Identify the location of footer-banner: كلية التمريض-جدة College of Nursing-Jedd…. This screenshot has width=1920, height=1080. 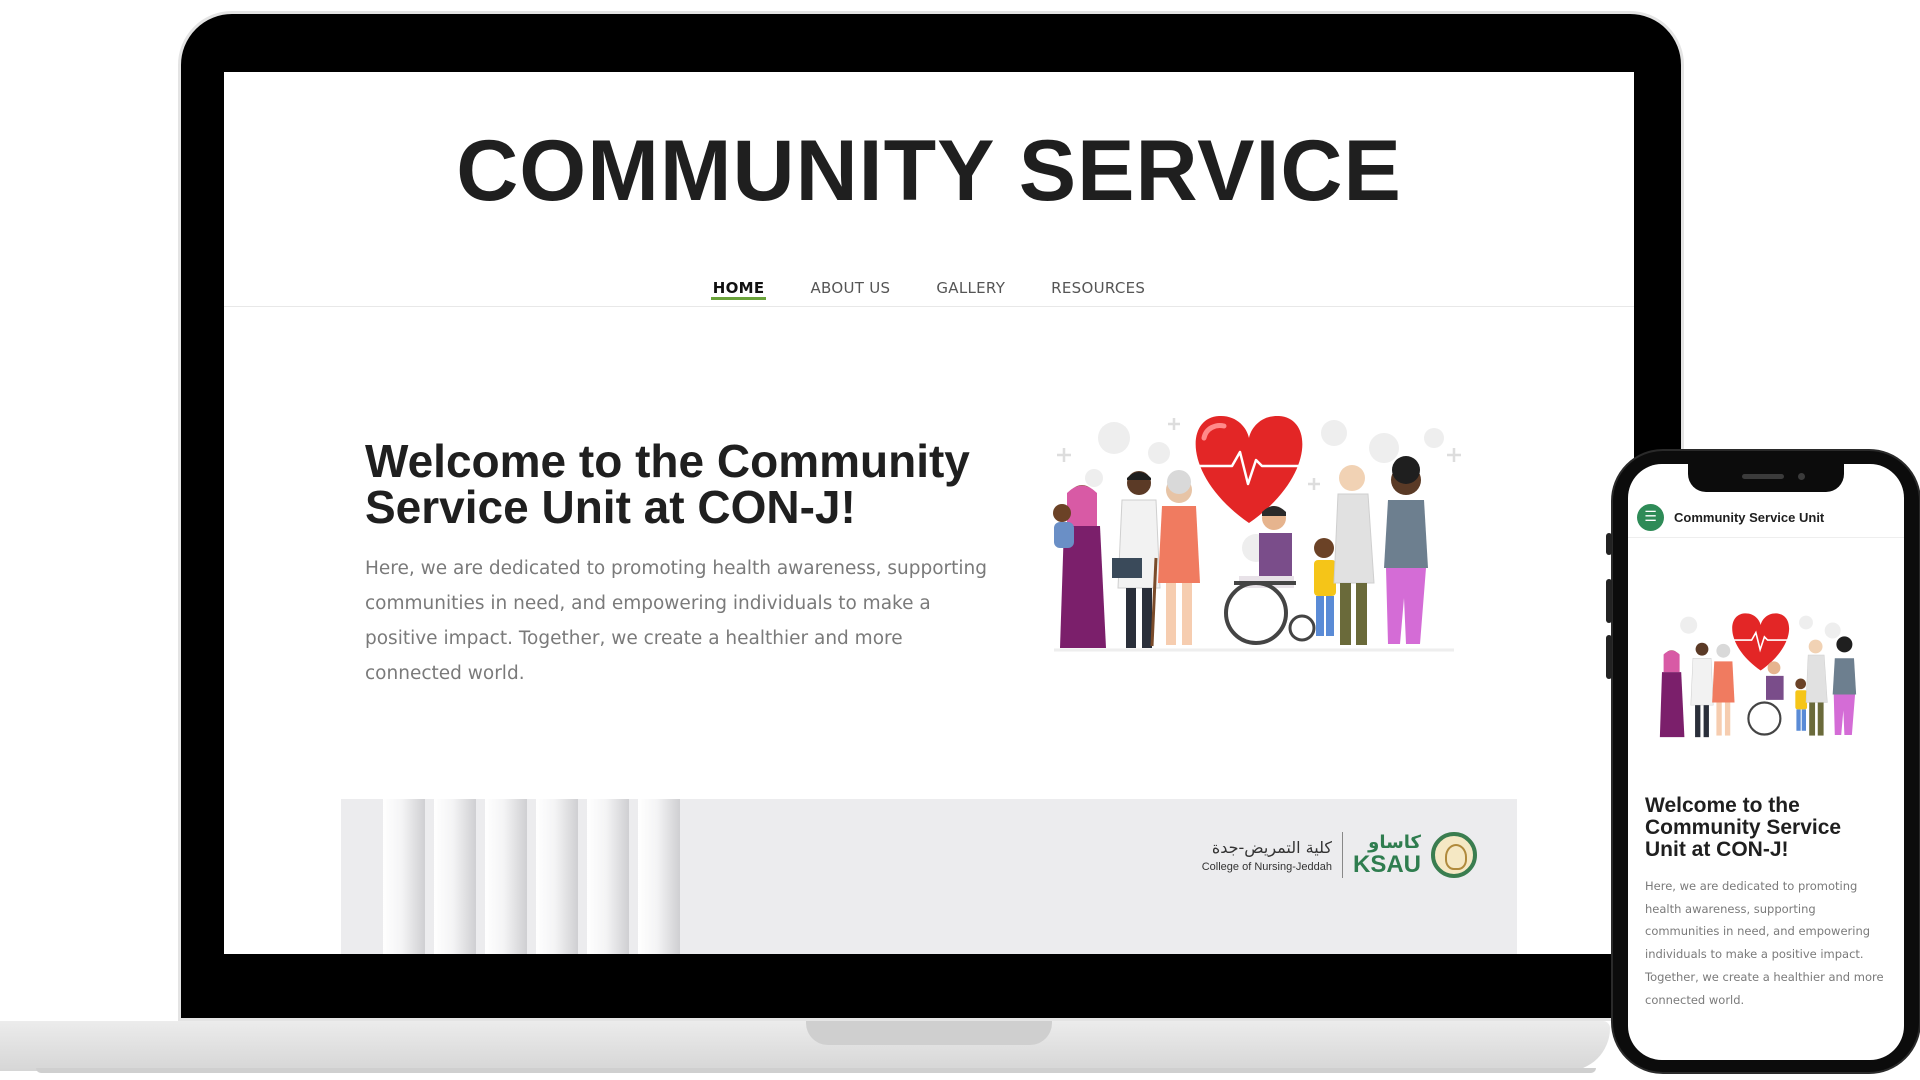
(929, 876).